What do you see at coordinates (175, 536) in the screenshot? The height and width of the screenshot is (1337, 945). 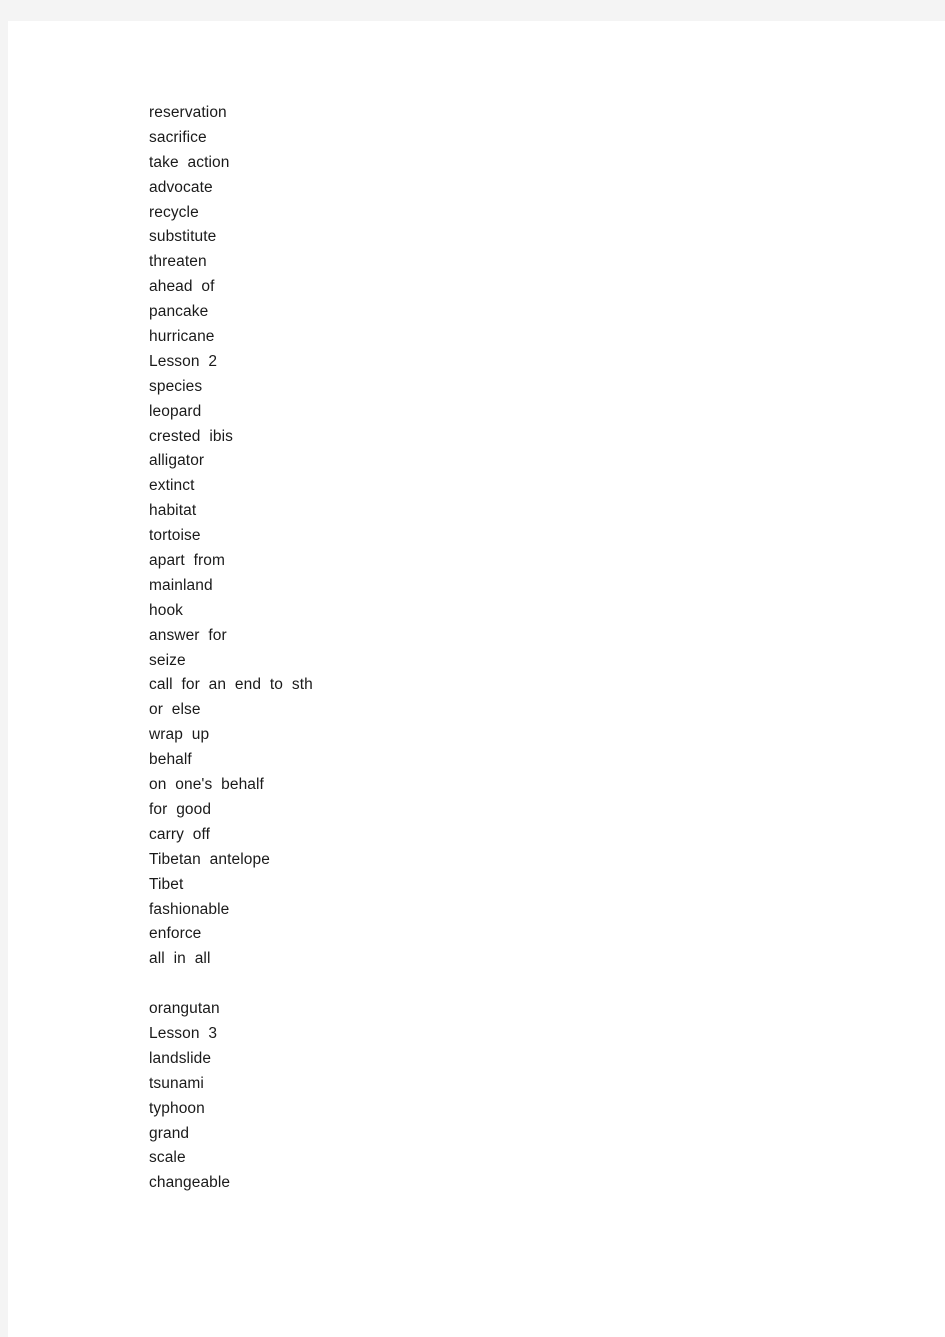 I see `word-list-item: tortoise` at bounding box center [175, 536].